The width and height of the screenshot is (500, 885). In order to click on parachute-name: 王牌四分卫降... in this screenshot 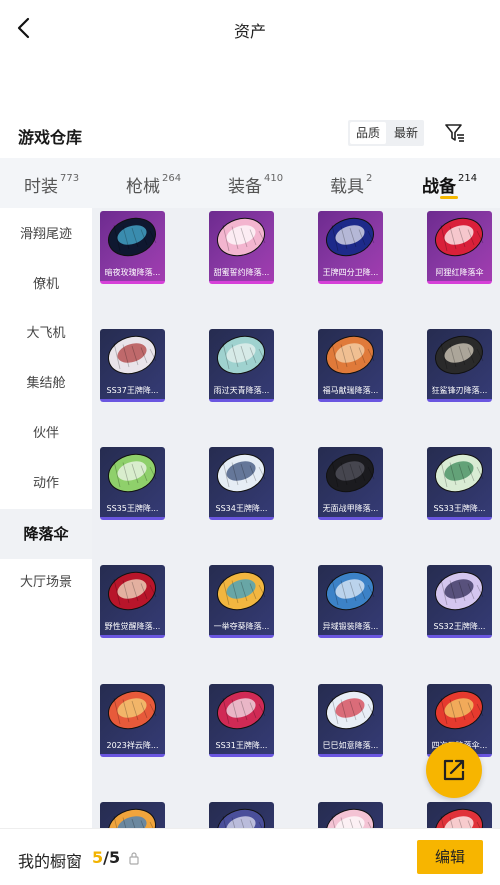, I will do `click(350, 272)`.